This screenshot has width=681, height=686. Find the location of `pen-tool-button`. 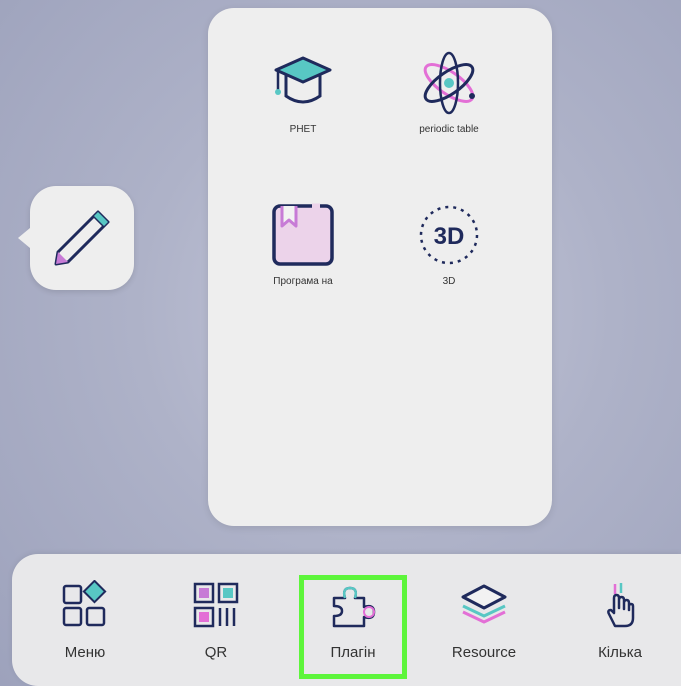

pen-tool-button is located at coordinates (76, 238).